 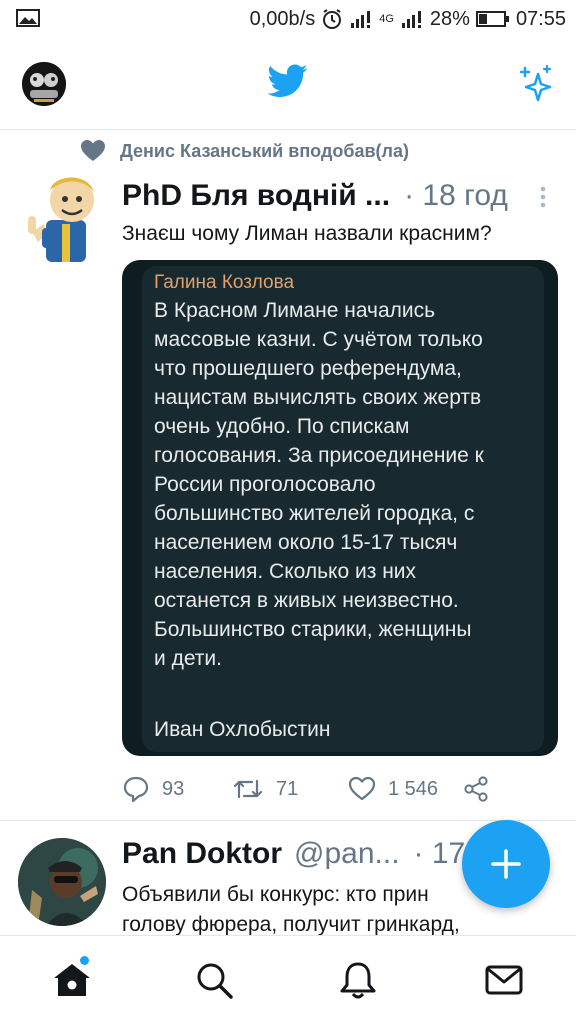 I want to click on top-app-bar, so click(x=288, y=84).